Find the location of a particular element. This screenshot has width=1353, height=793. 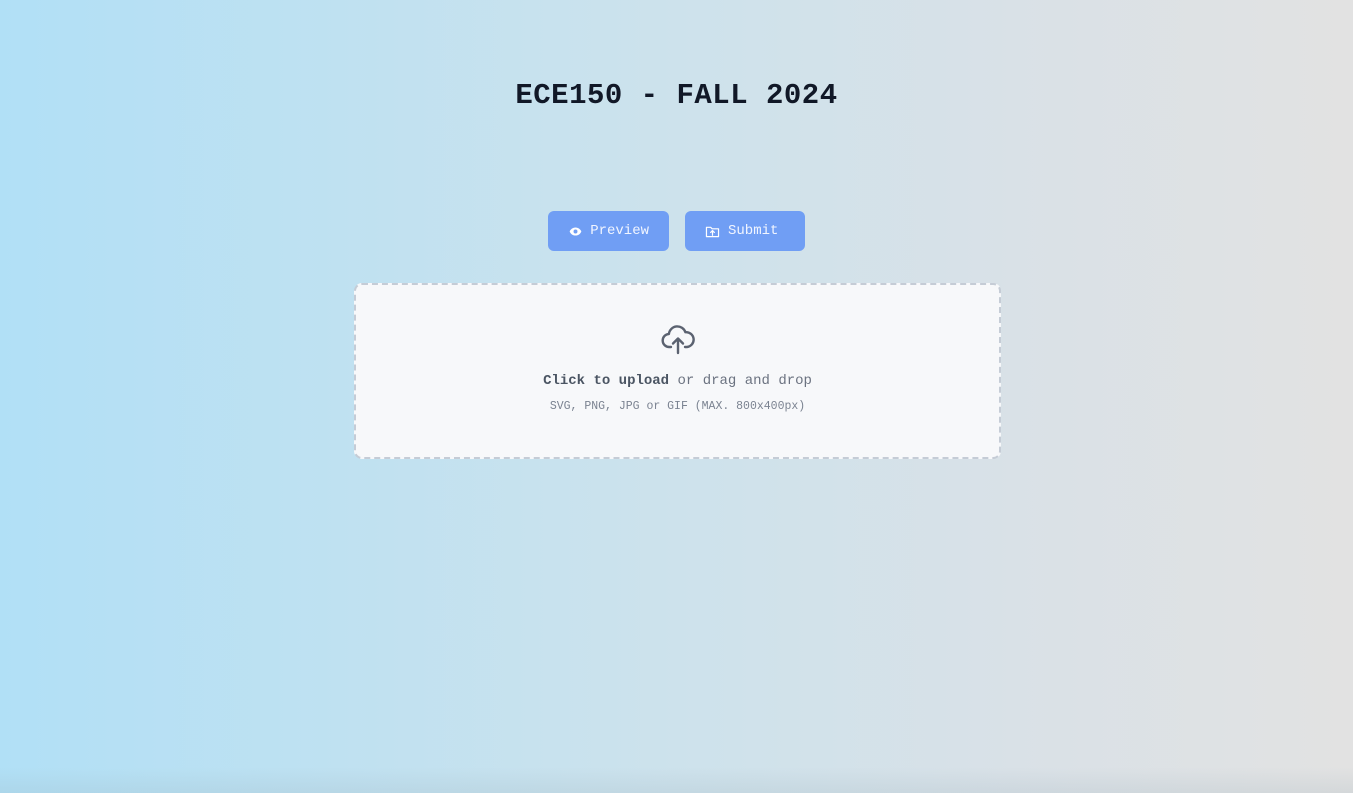

dropzone-instructions: Click to upload or drag and drop is located at coordinates (677, 381).